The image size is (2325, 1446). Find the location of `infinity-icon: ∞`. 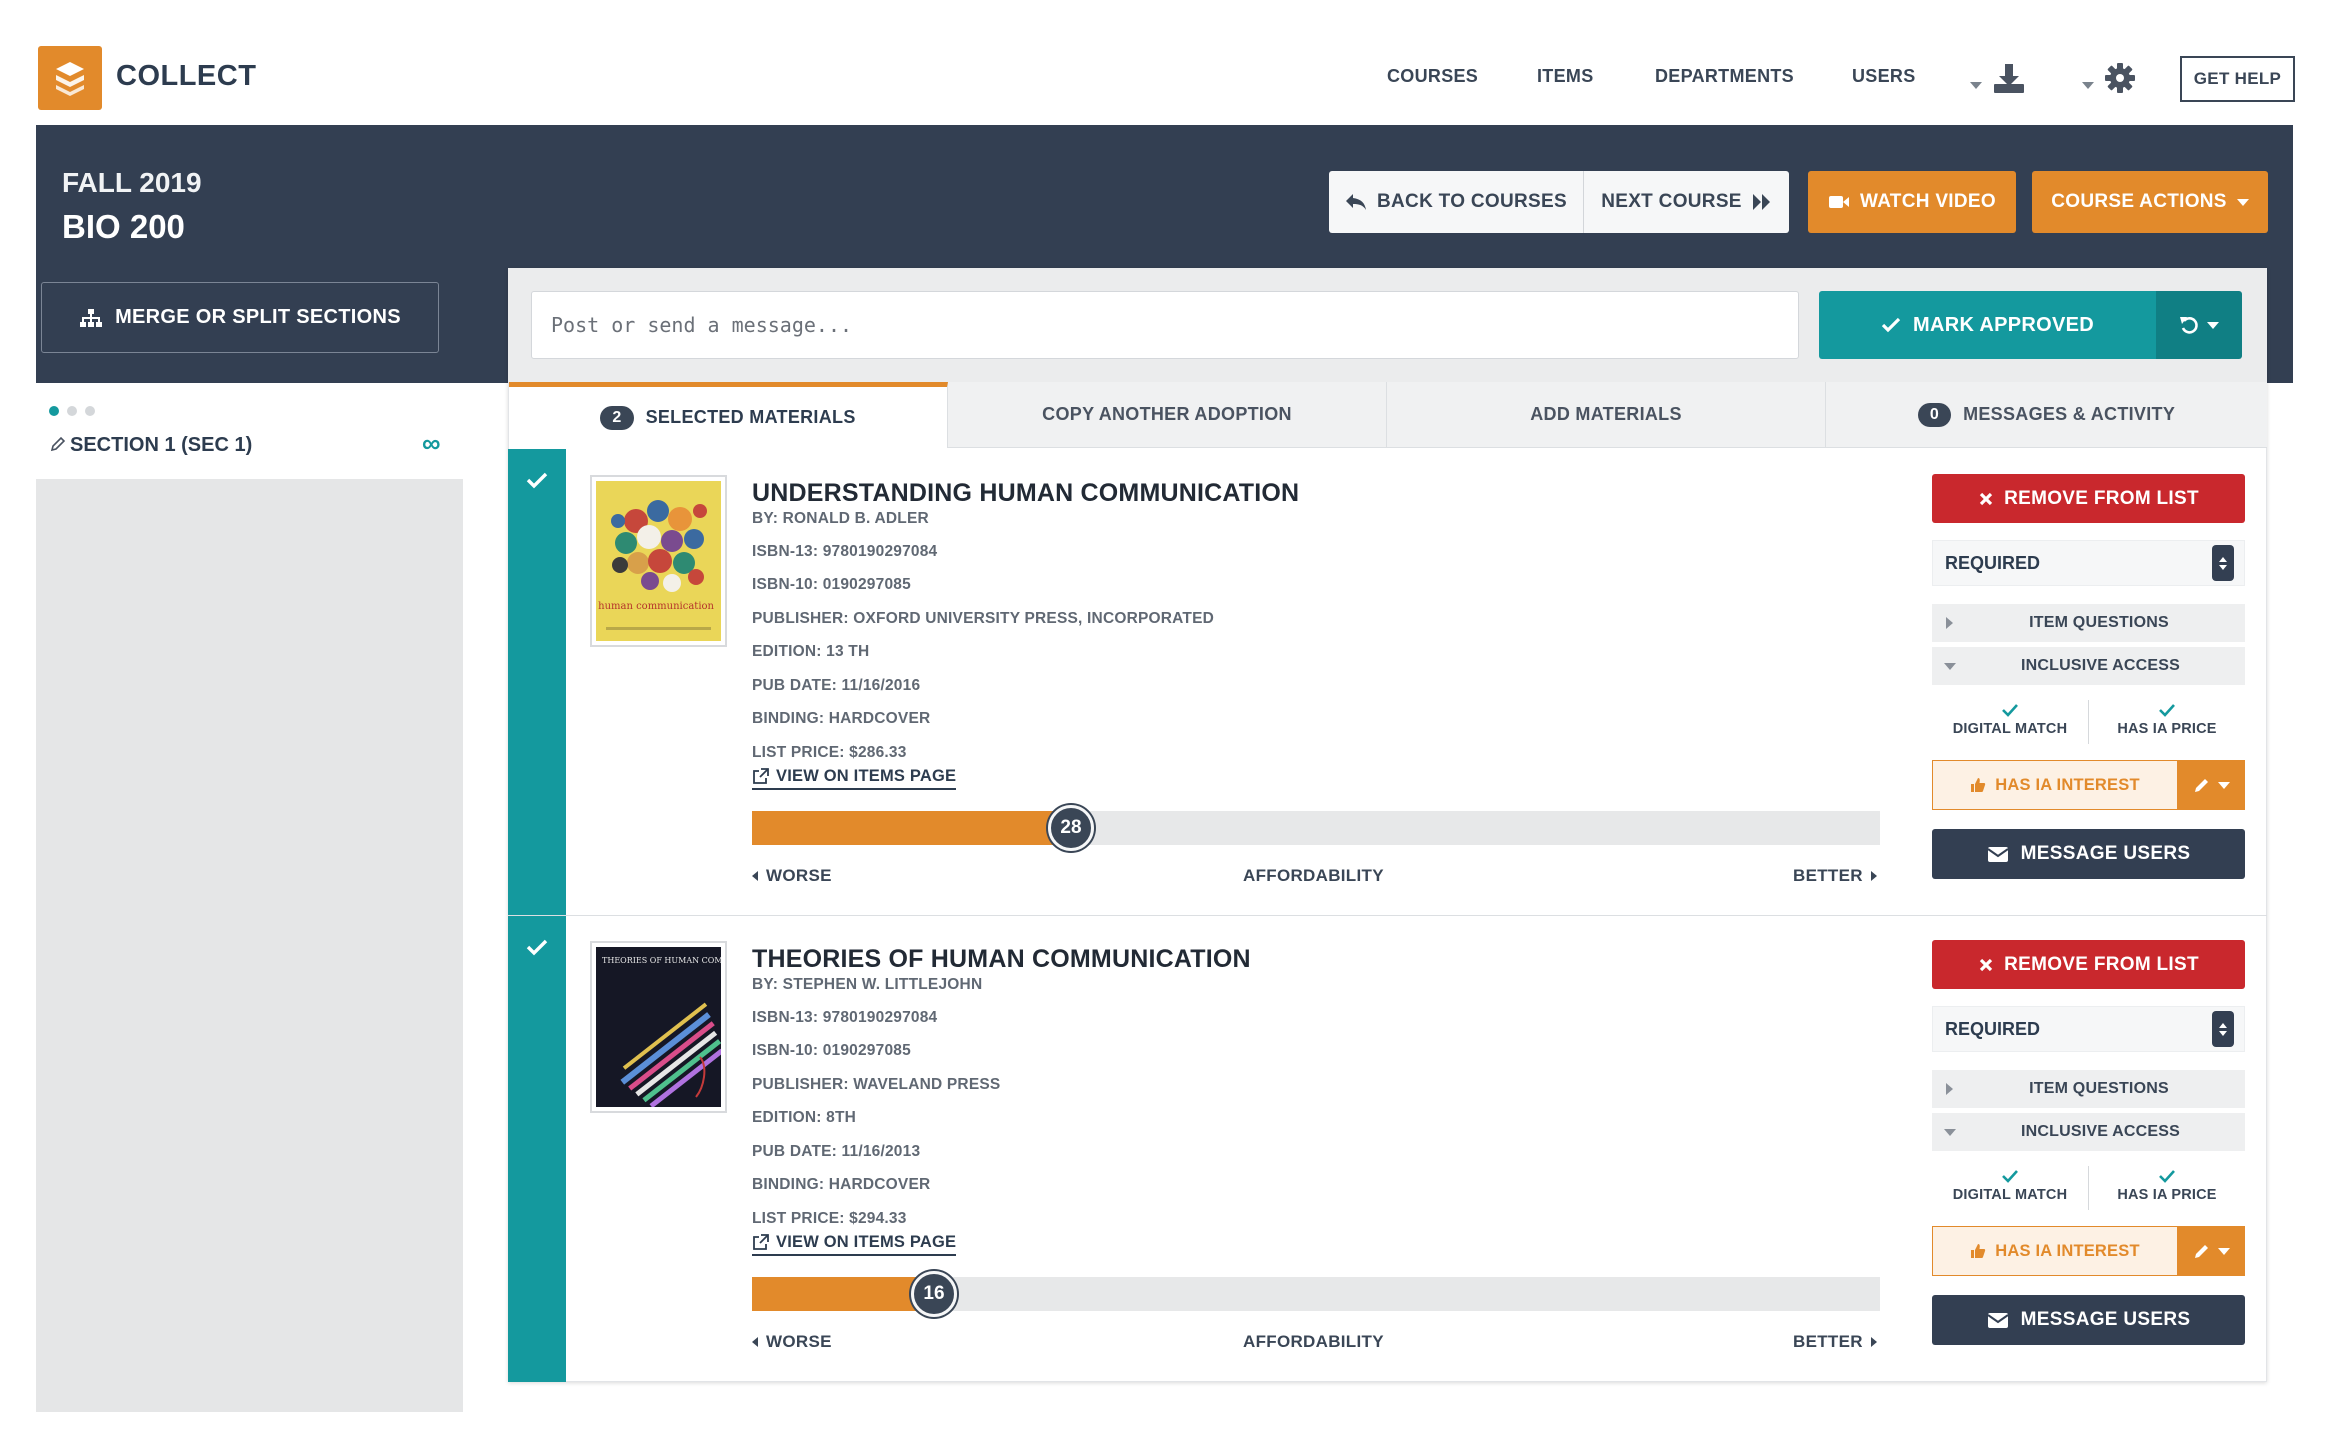

infinity-icon: ∞ is located at coordinates (431, 443).